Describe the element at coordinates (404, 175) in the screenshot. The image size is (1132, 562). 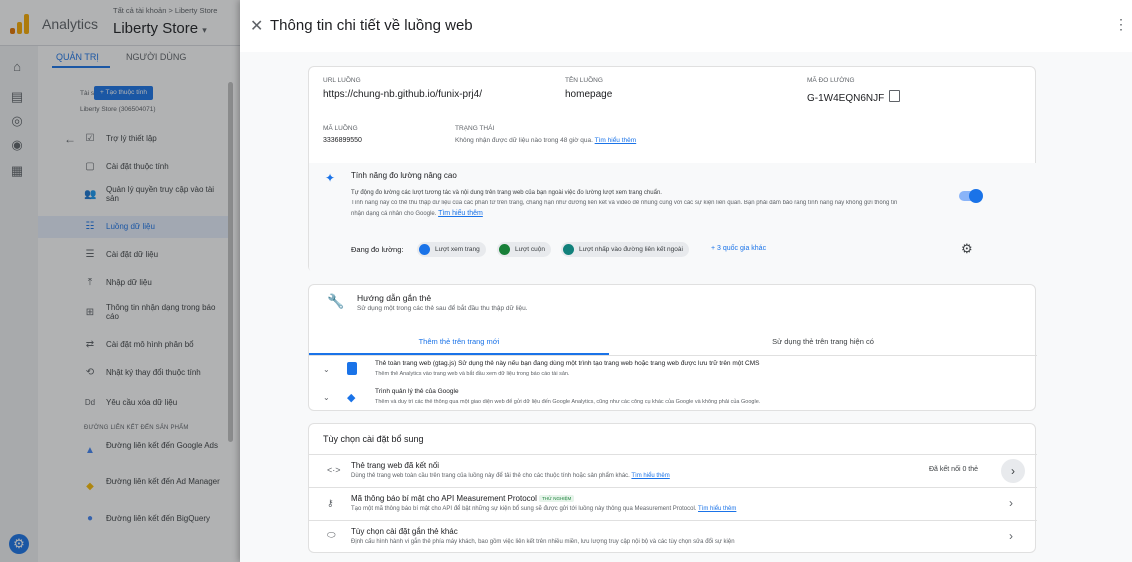
I see `enhanced-title: Tính năng đo lường nâng cao` at that location.